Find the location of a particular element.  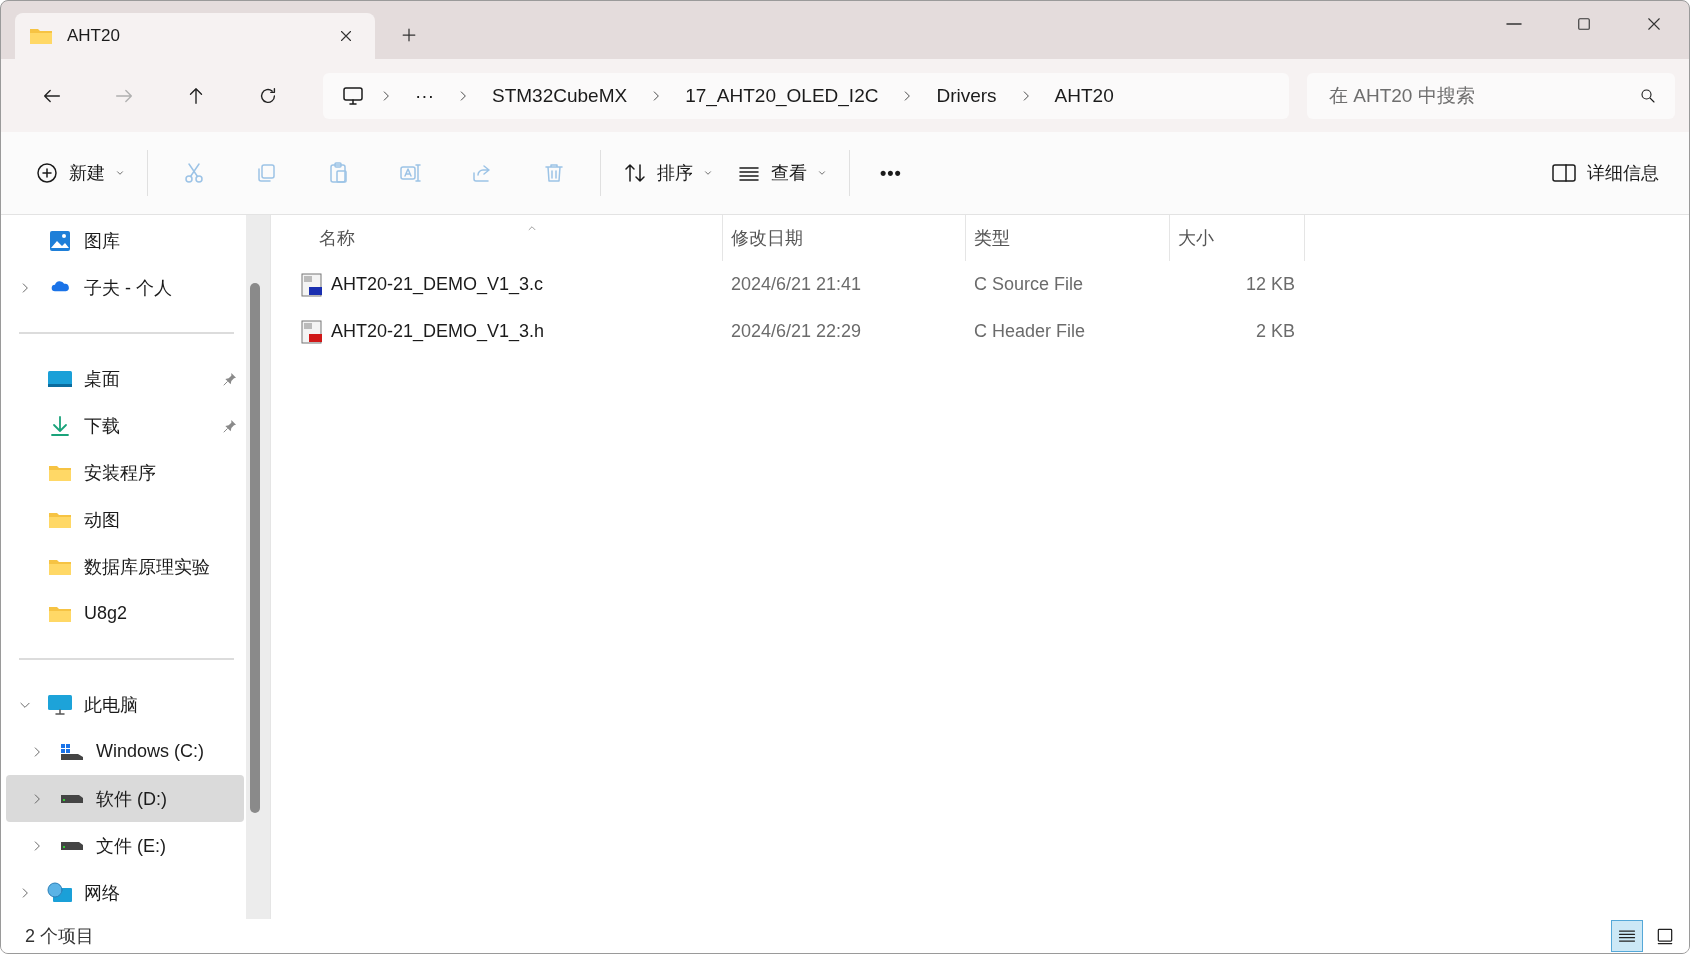

sort-button: 排序 is located at coordinates (668, 173).